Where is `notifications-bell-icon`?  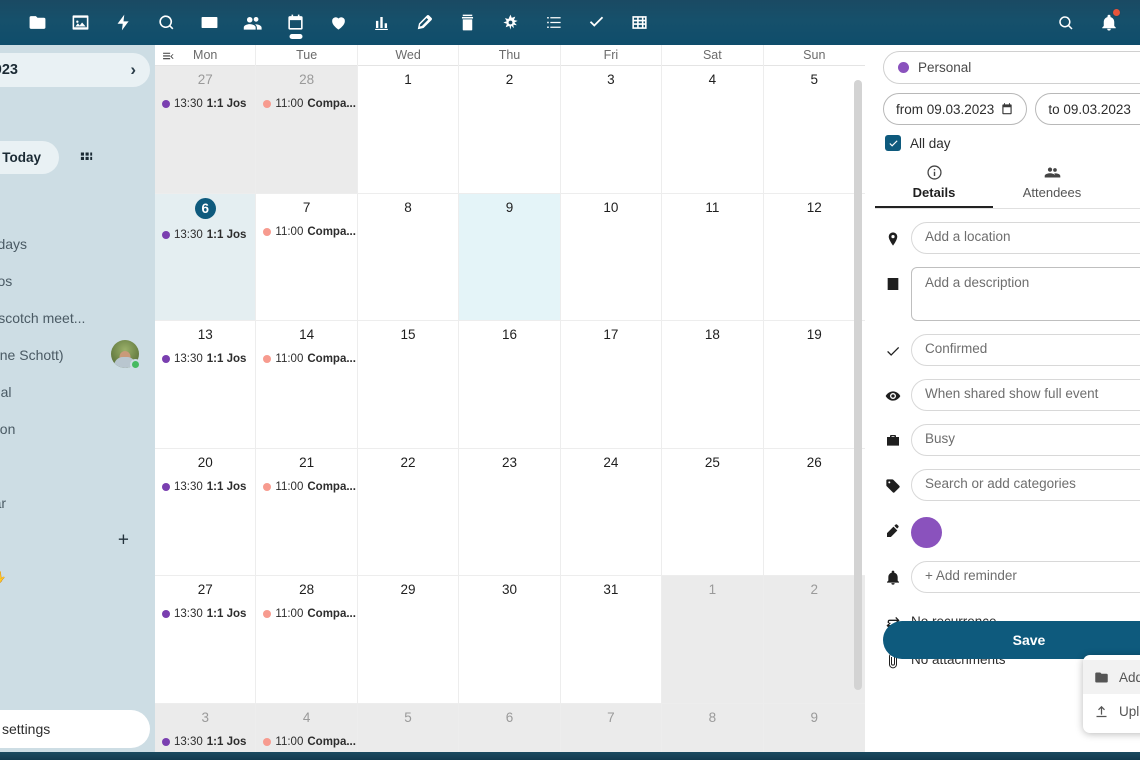
notifications-bell-icon is located at coordinates (1108, 22).